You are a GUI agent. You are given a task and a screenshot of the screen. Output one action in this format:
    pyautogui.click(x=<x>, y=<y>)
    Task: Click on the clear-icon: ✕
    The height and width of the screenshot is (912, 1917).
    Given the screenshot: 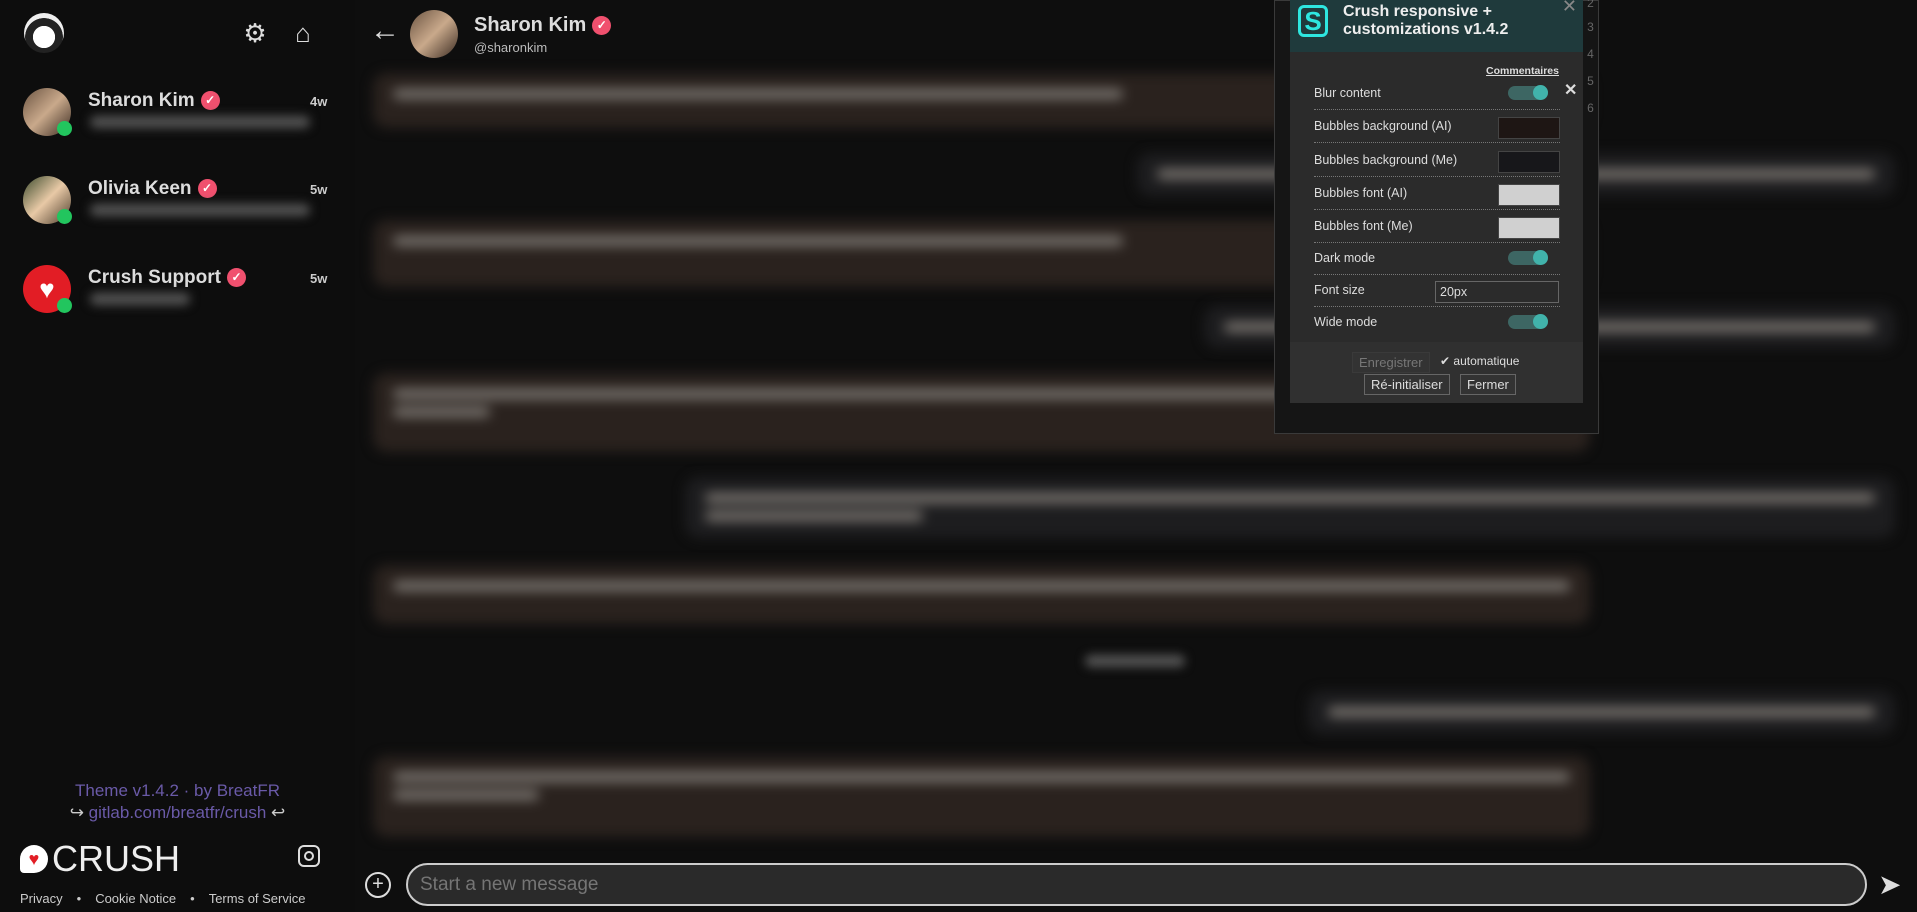 What is the action you would take?
    pyautogui.click(x=1570, y=90)
    